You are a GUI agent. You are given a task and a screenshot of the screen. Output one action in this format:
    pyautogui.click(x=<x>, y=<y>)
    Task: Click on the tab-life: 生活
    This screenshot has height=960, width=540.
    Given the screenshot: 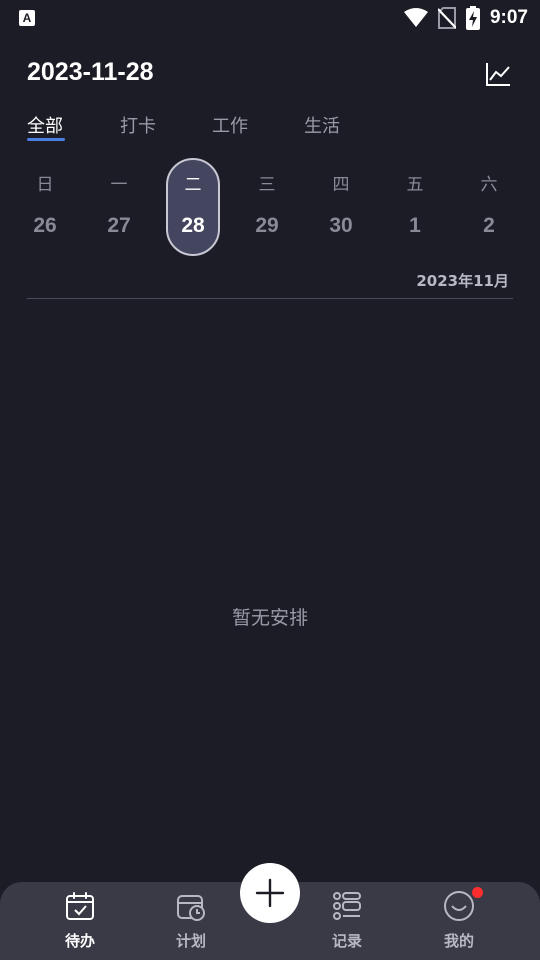 What is the action you would take?
    pyautogui.click(x=322, y=125)
    